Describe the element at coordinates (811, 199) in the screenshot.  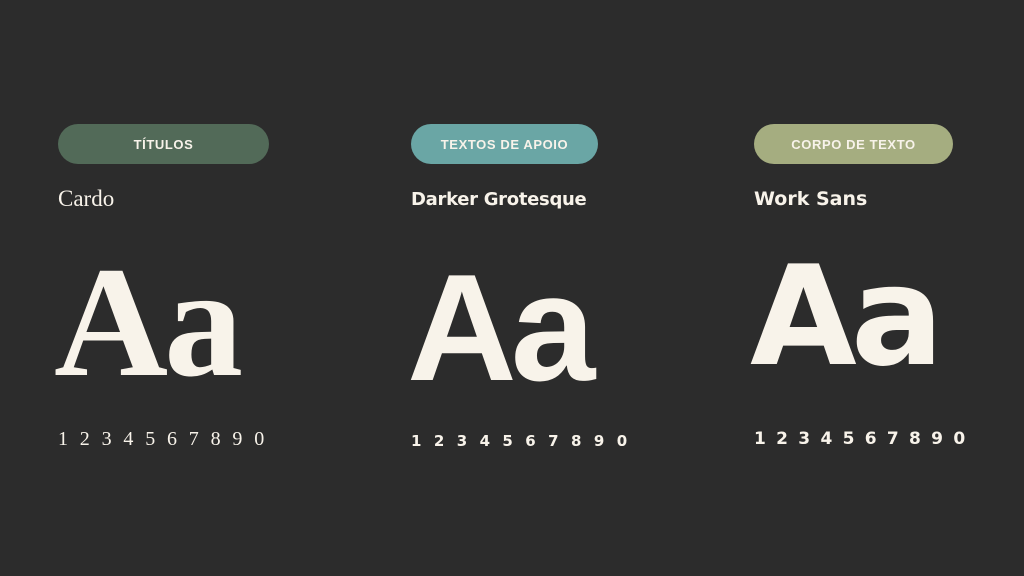
I see `font-name-body-text: Work Sans` at that location.